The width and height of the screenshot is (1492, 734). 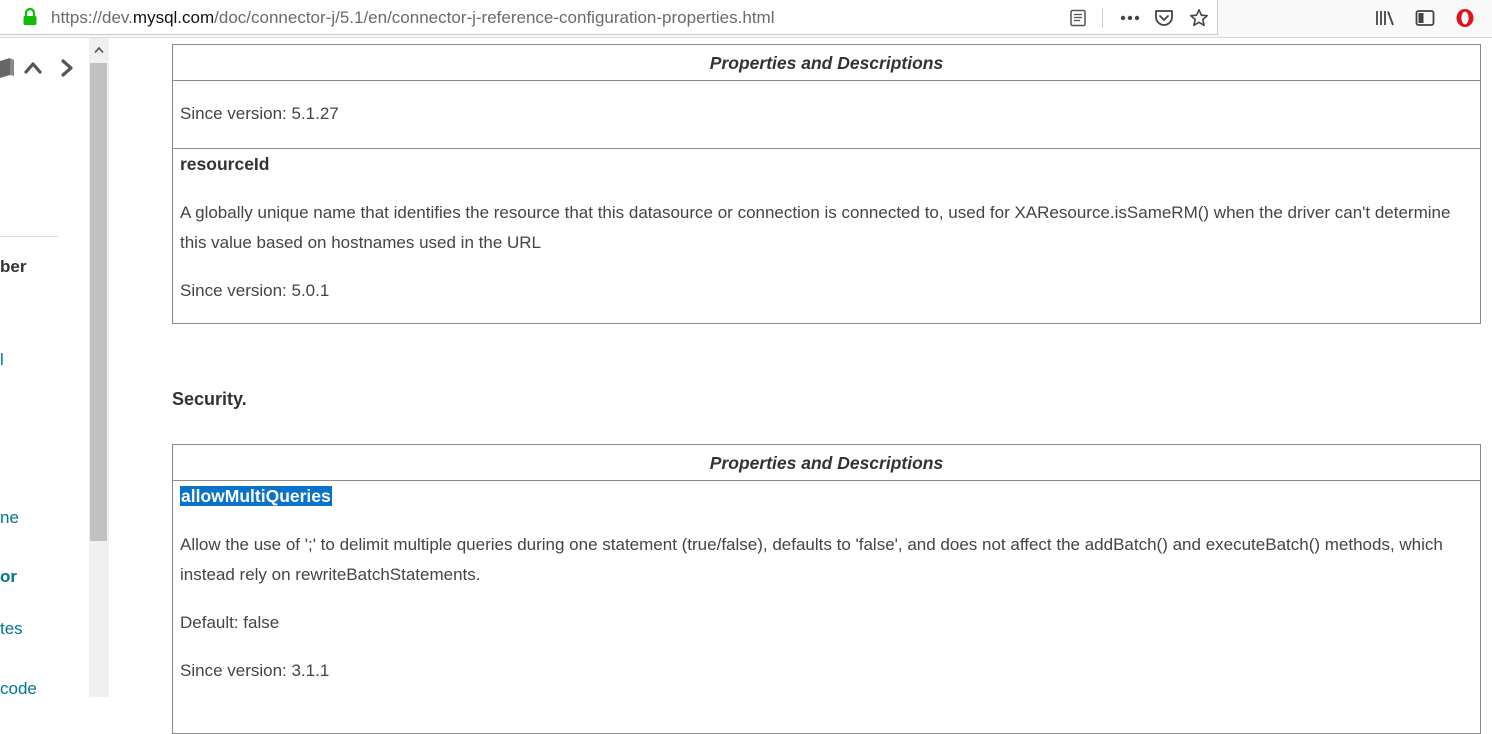 What do you see at coordinates (1102, 18) in the screenshot?
I see `toolbar-separator` at bounding box center [1102, 18].